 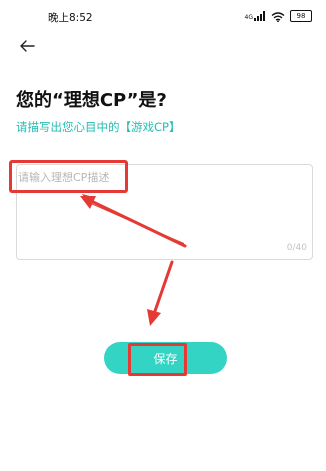 What do you see at coordinates (157, 359) in the screenshot?
I see `annotation-box-save` at bounding box center [157, 359].